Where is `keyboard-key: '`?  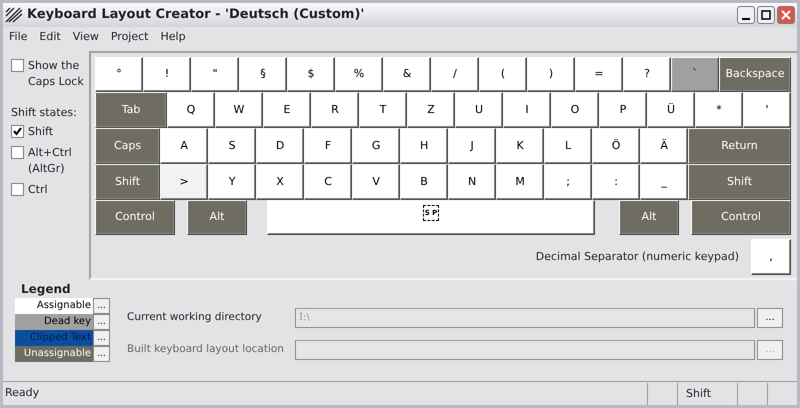 keyboard-key: ' is located at coordinates (767, 110).